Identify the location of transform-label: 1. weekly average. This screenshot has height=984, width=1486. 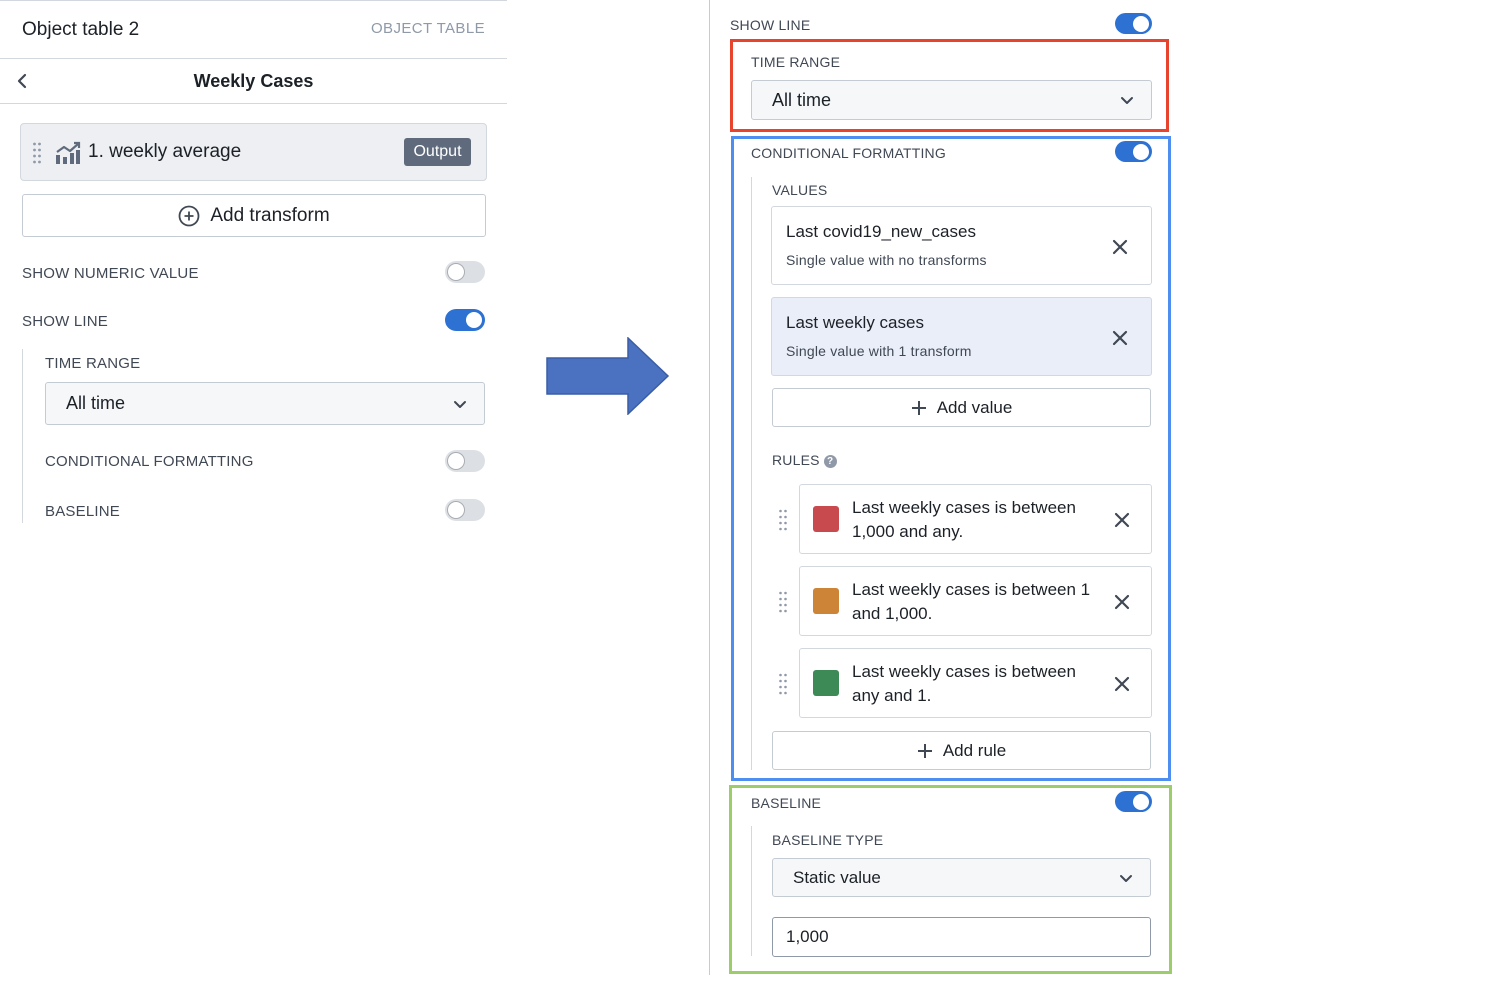
(165, 151).